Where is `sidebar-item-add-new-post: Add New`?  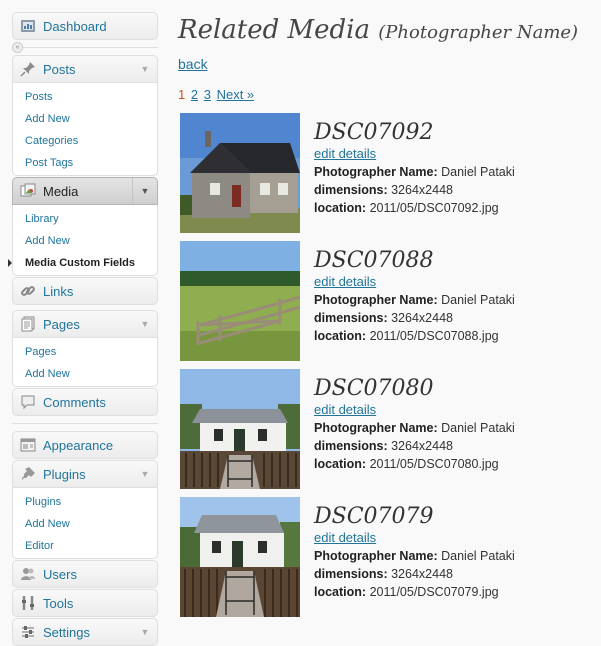
sidebar-item-add-new-post: Add New is located at coordinates (85, 119).